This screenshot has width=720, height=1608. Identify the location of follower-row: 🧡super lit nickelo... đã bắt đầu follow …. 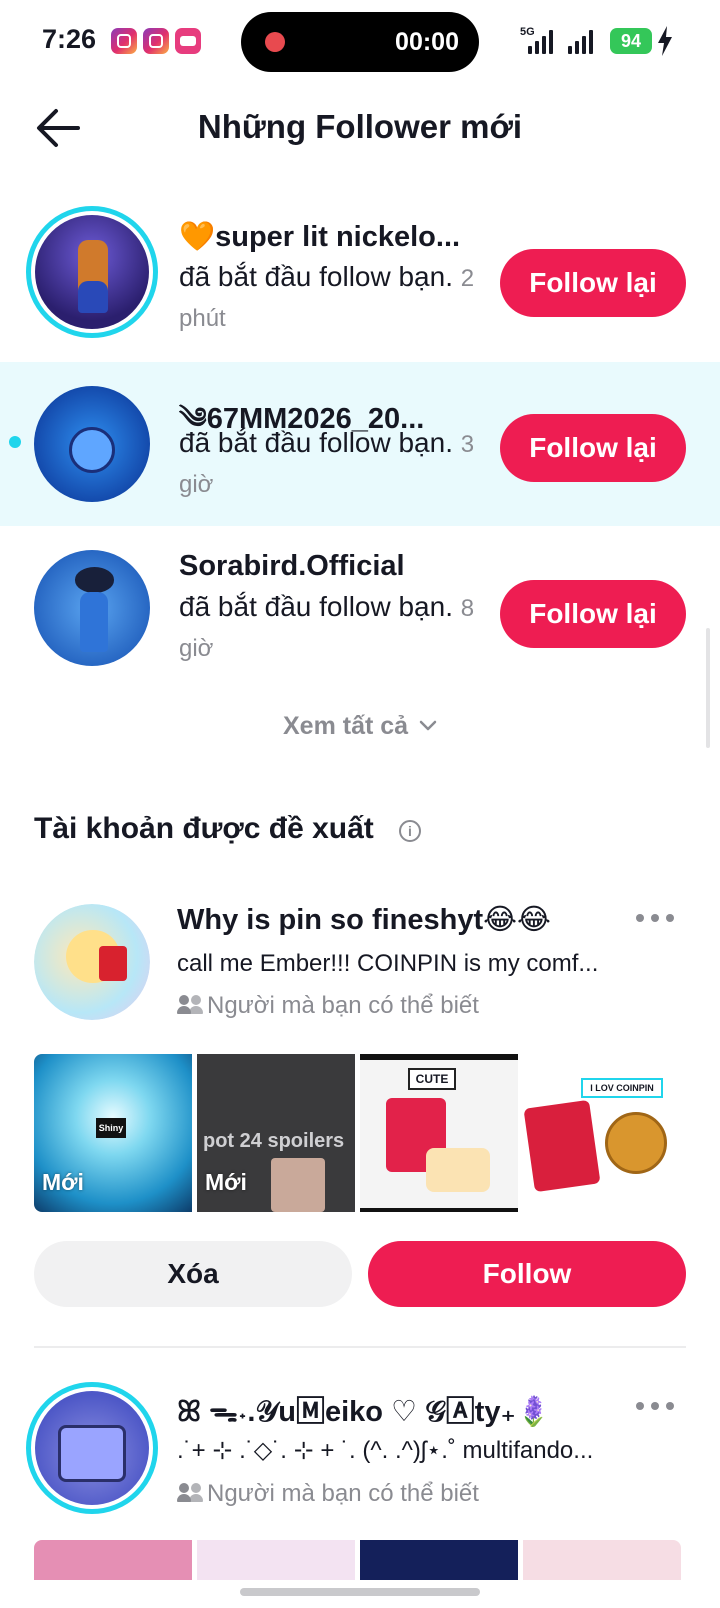
(360, 272).